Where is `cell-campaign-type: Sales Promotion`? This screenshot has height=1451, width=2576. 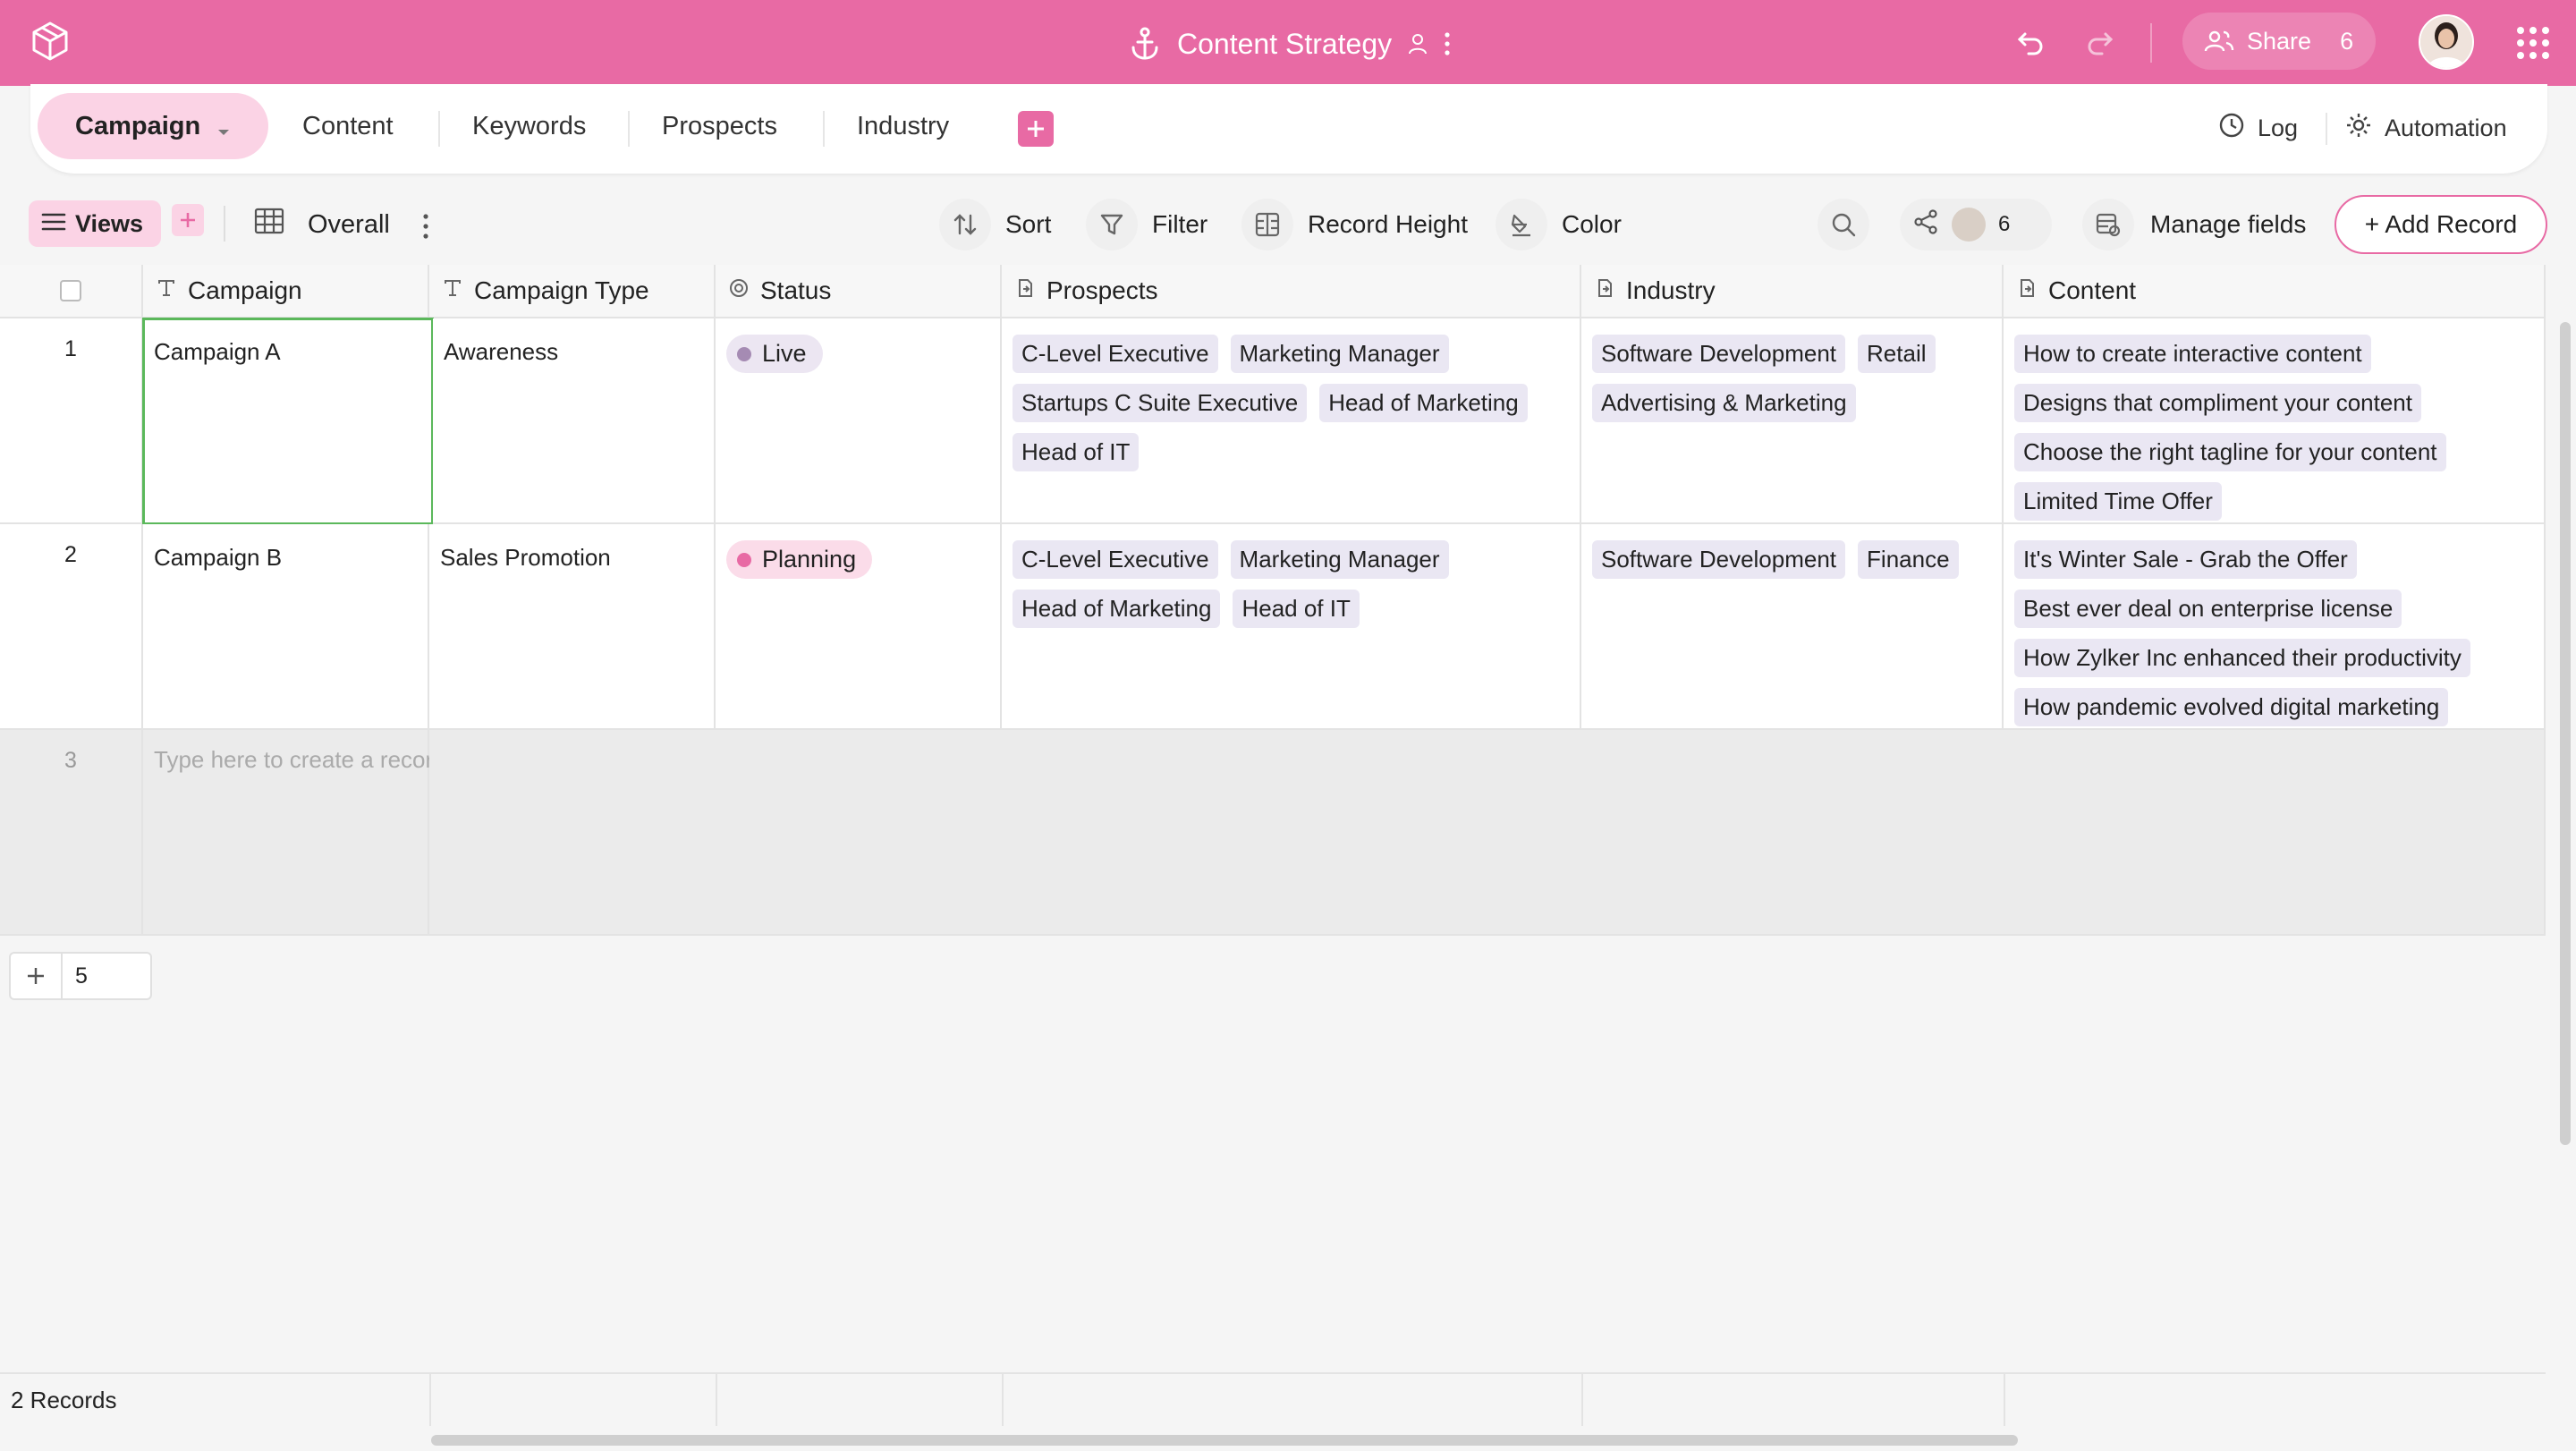 cell-campaign-type: Sales Promotion is located at coordinates (572, 627).